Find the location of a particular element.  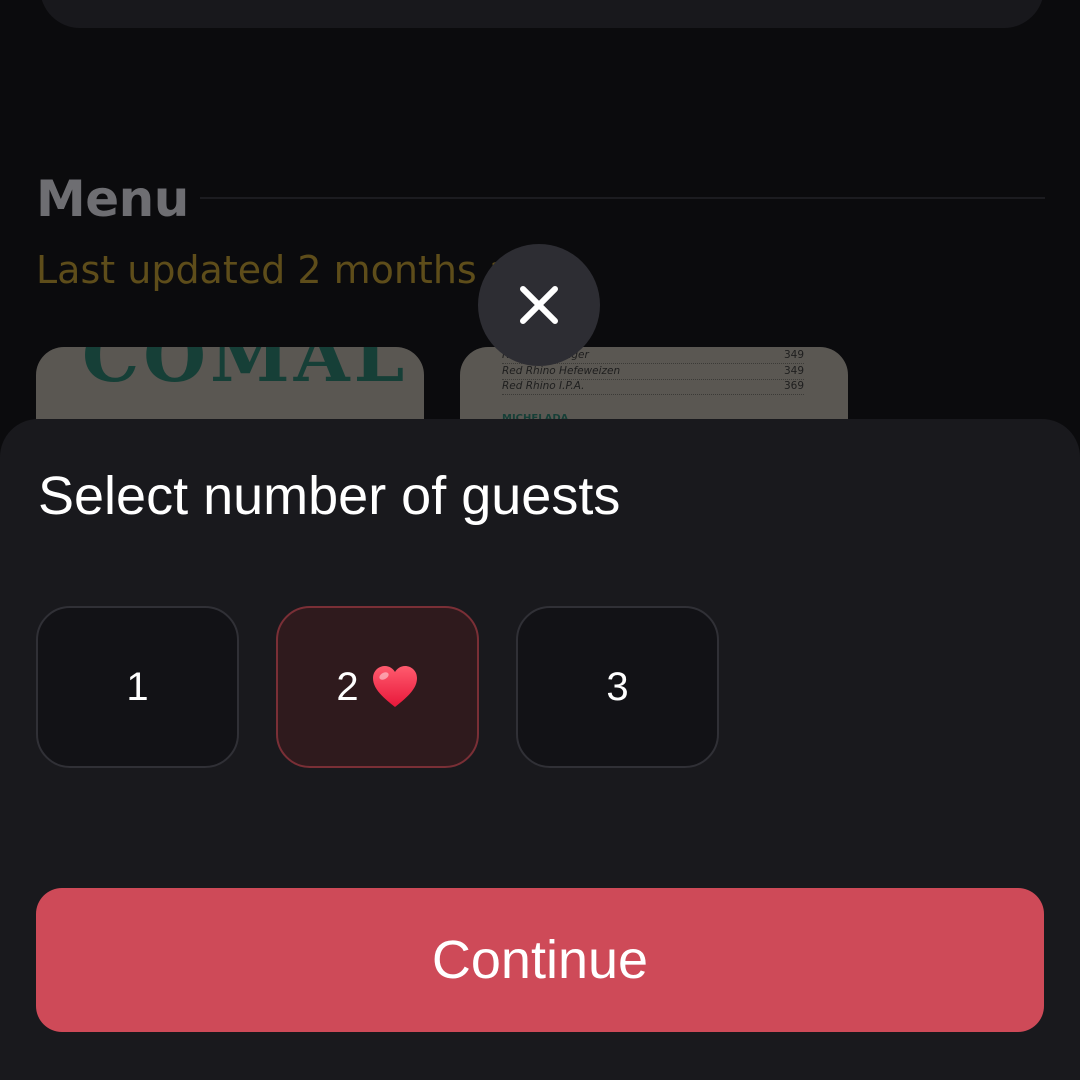

menu-row-name: Red Rhino I.P.A. is located at coordinates (543, 386).